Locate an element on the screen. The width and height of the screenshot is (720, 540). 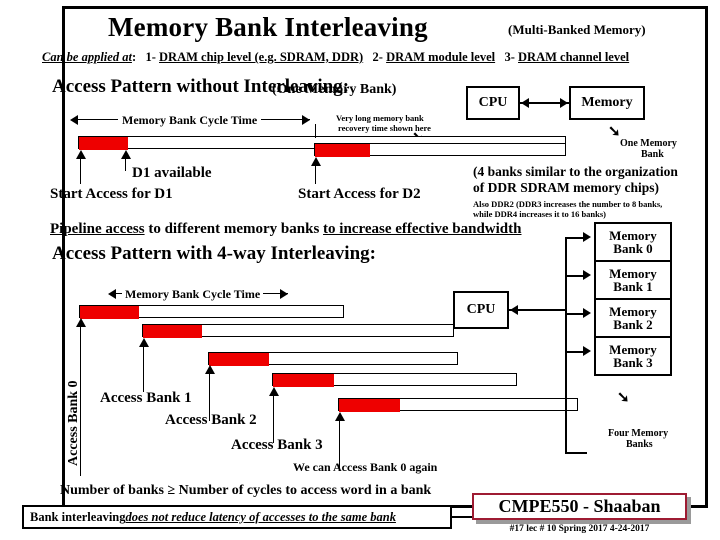
four-memory-banks-line1: Four Memory is located at coordinates (638, 433).